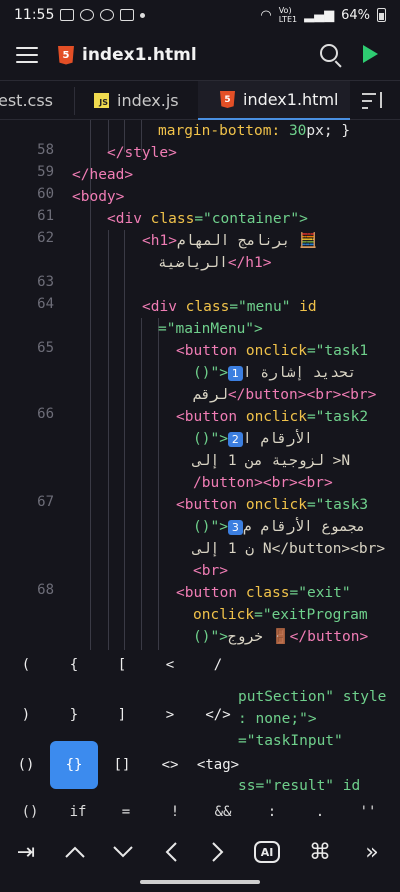  What do you see at coordinates (122, 665) in the screenshot?
I see `key-open-bracket: [` at bounding box center [122, 665].